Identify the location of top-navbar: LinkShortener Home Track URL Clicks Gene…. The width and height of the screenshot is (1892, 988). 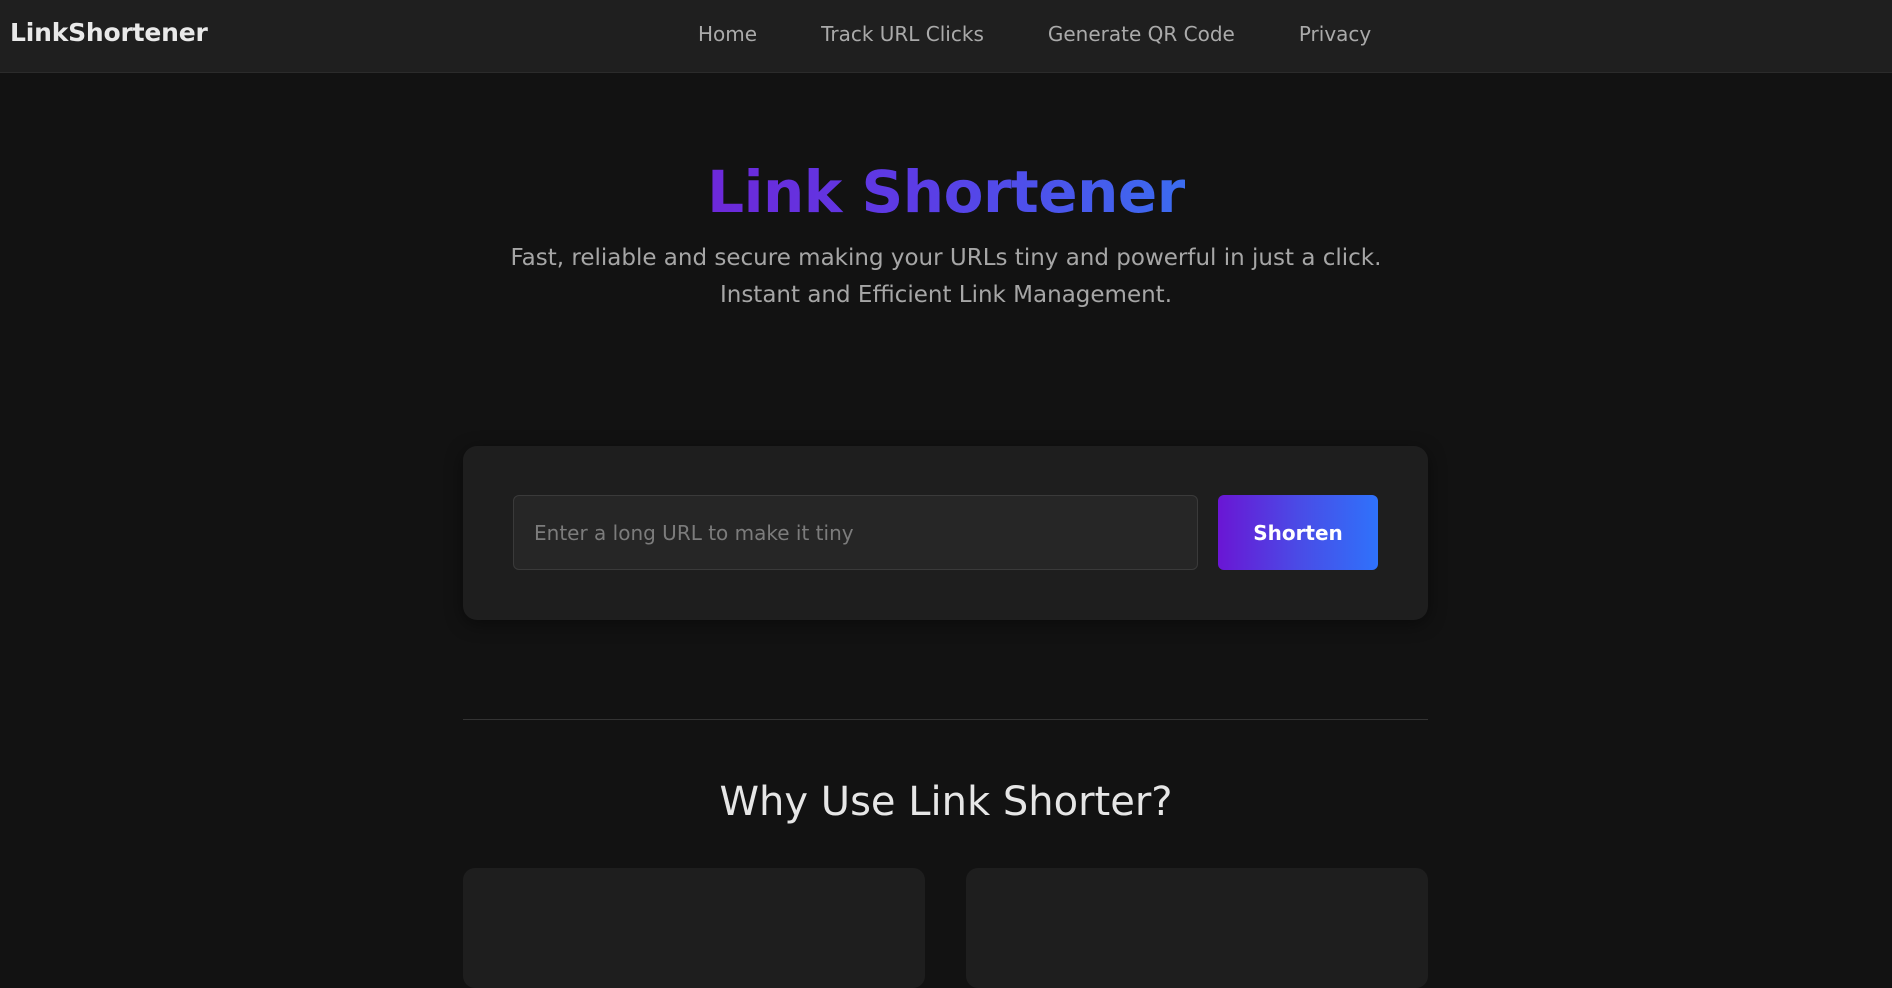
(946, 36).